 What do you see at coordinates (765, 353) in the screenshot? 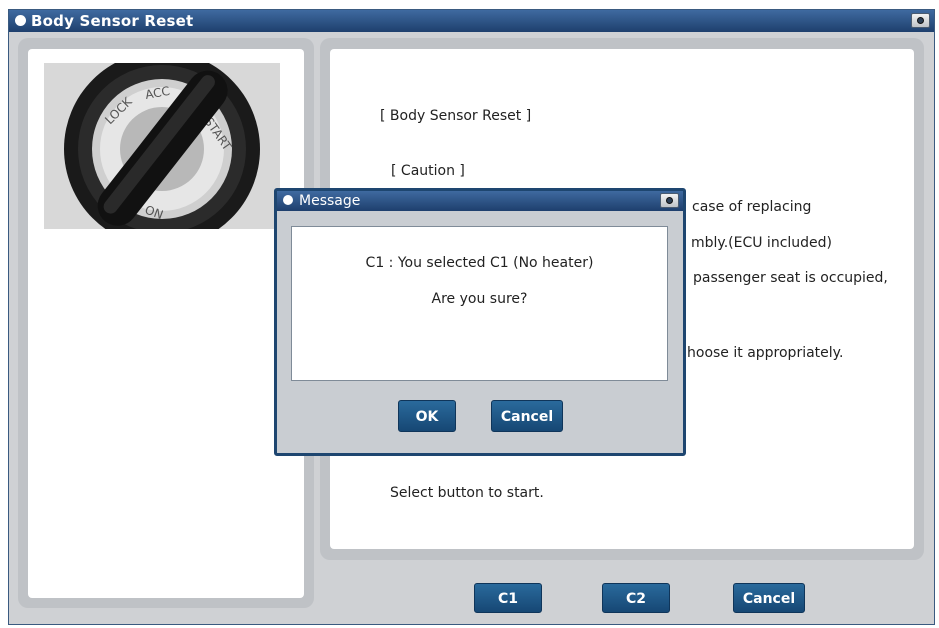
I see `content-line-4: hoose it appropriately.` at bounding box center [765, 353].